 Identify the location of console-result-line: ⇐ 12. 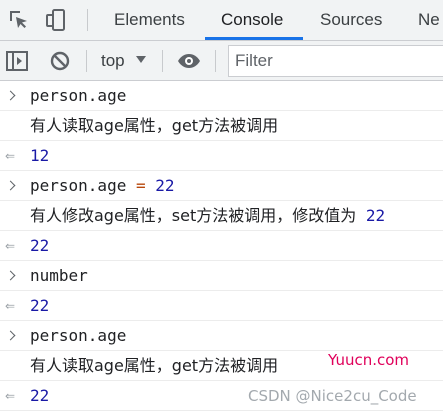
(221, 156).